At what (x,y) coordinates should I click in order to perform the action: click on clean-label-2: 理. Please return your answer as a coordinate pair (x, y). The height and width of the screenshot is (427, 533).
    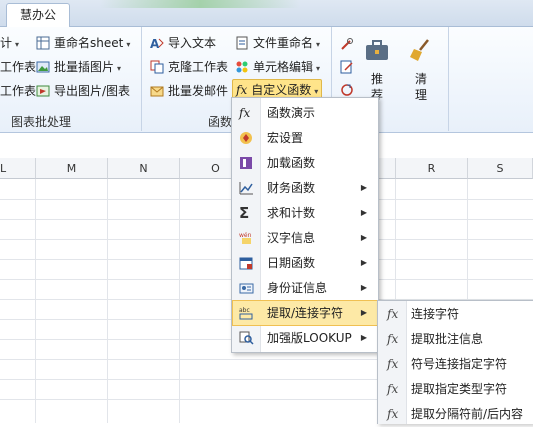
    Looking at the image, I should click on (420, 95).